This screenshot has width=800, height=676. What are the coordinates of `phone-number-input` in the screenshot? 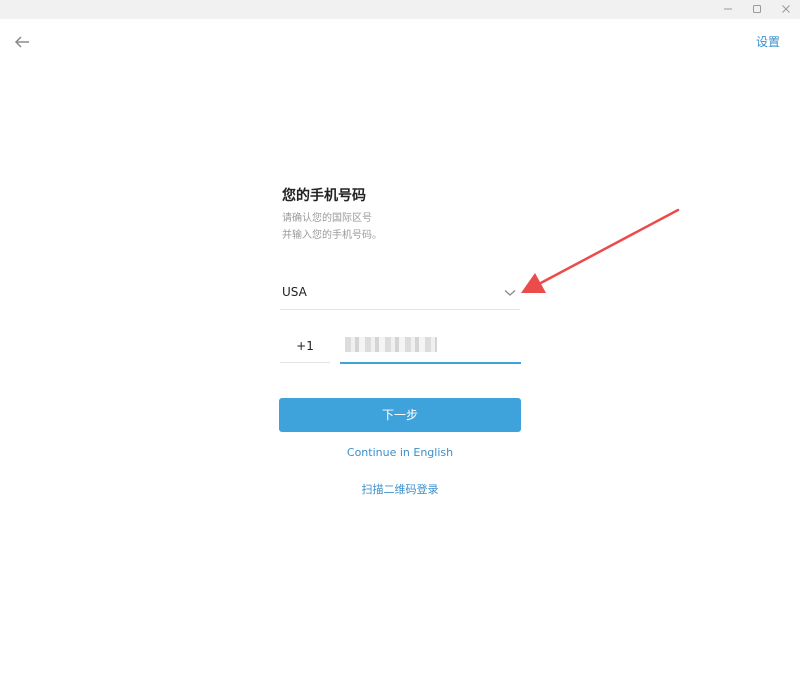 It's located at (430, 347).